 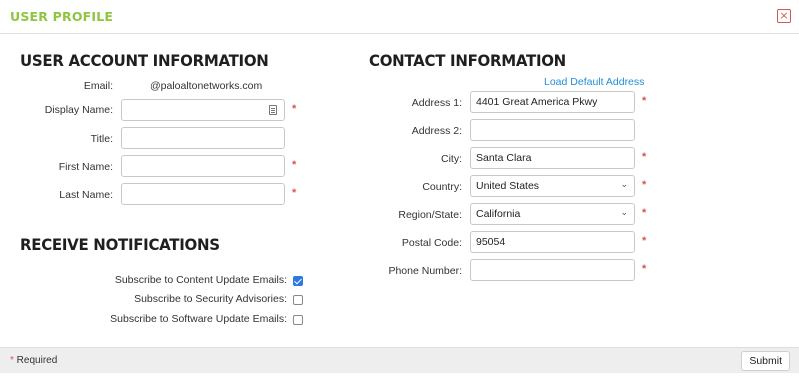 I want to click on software-update-label: Subscribe to Software Update Emails:, so click(x=198, y=319).